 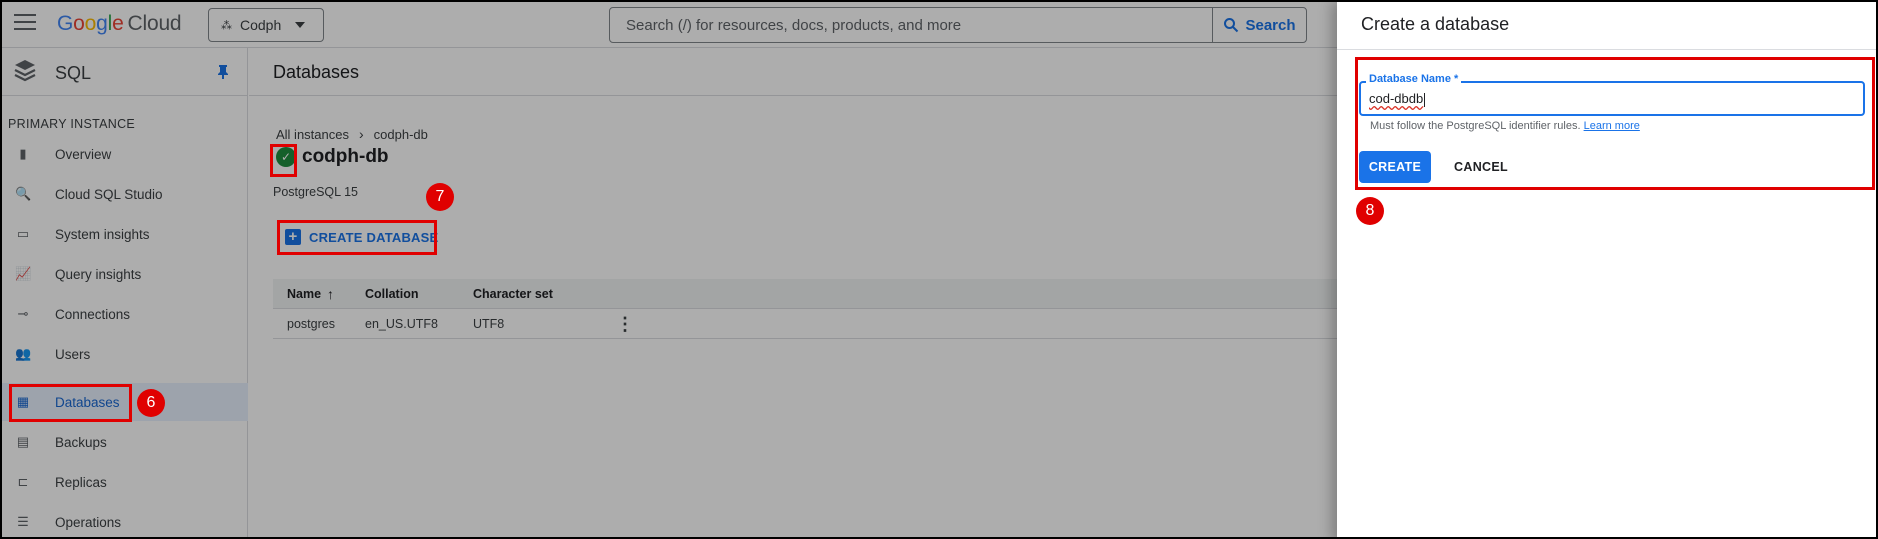 I want to click on highlight-databases, so click(x=70, y=403).